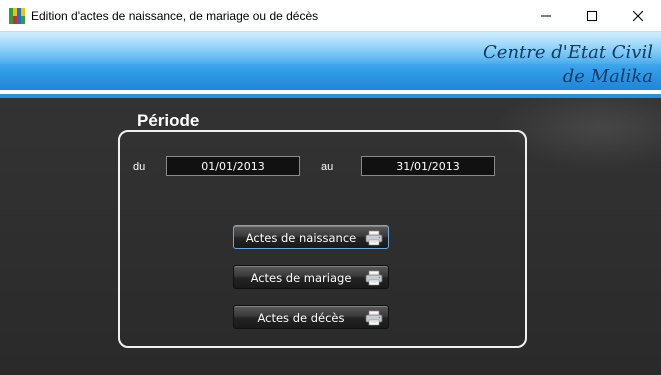 The image size is (661, 375). I want to click on minimize-button, so click(546, 15).